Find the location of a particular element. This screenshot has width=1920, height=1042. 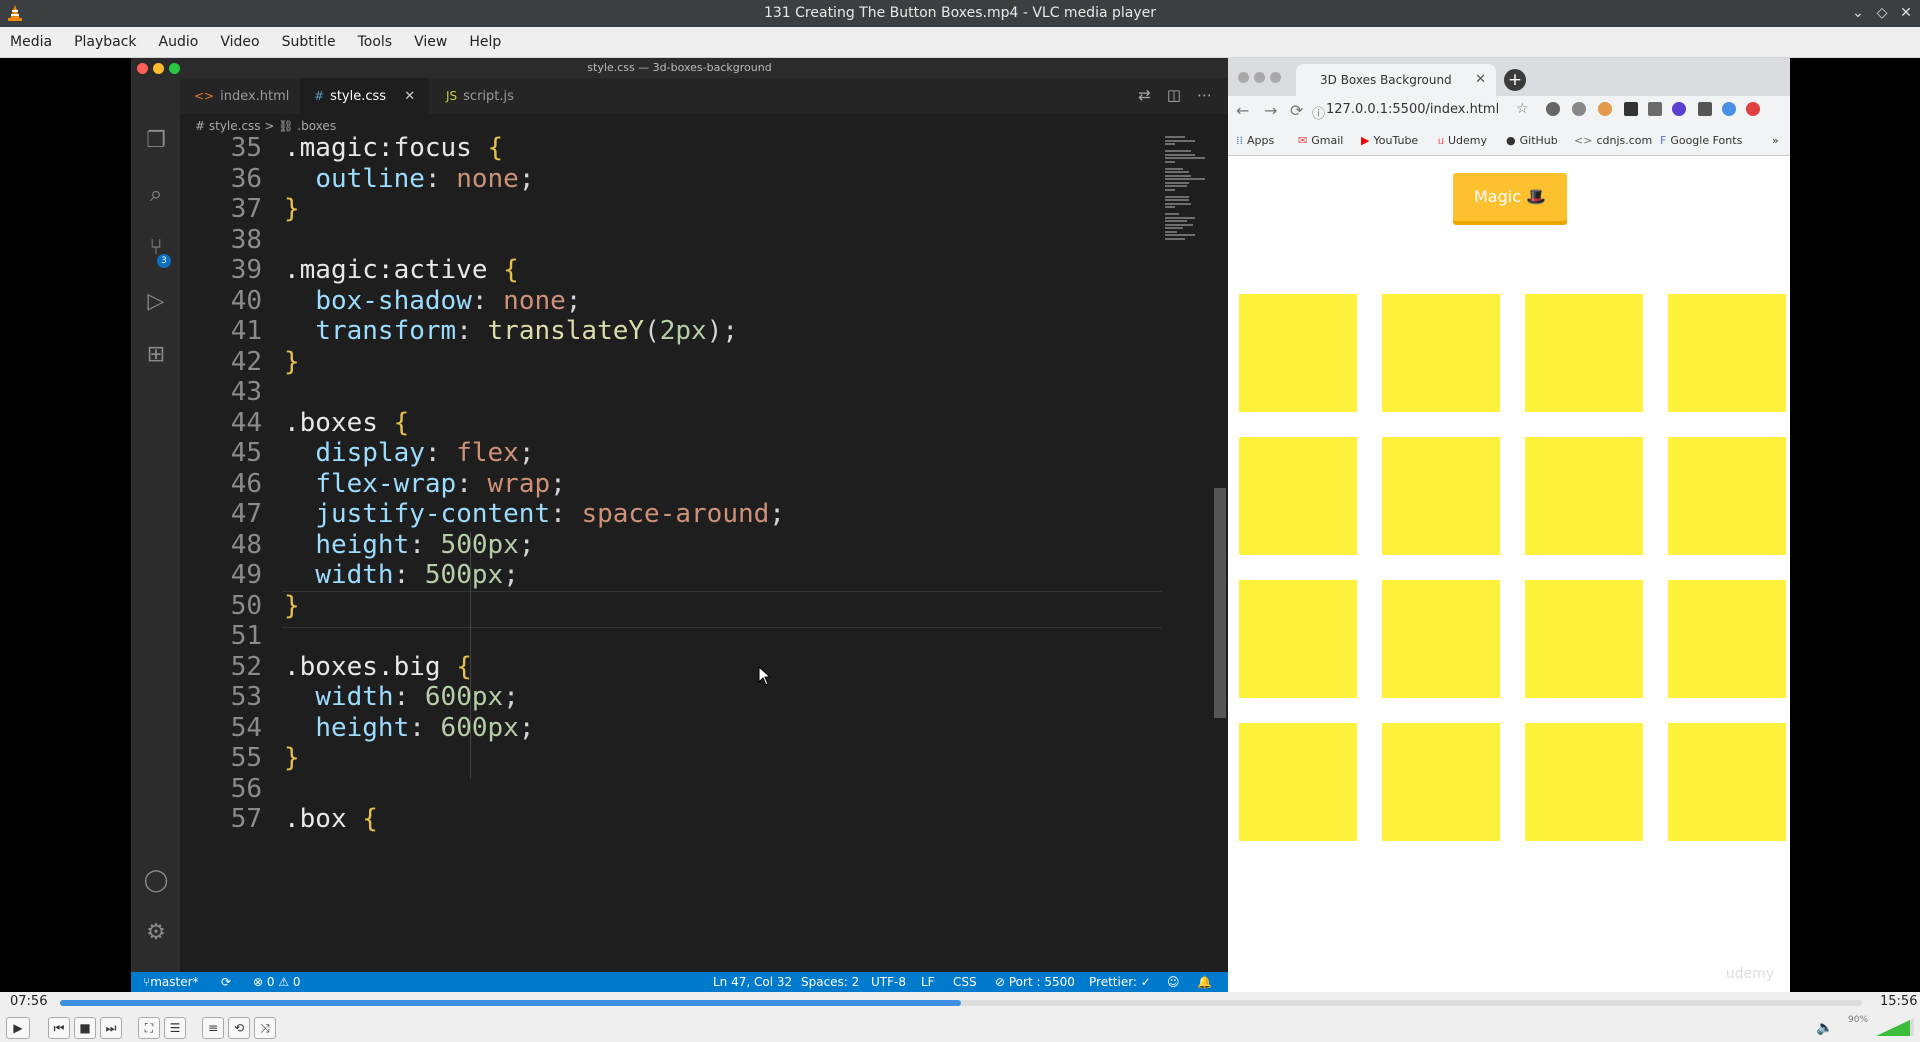

tab-script-js: JS script.js is located at coordinates (480, 96).